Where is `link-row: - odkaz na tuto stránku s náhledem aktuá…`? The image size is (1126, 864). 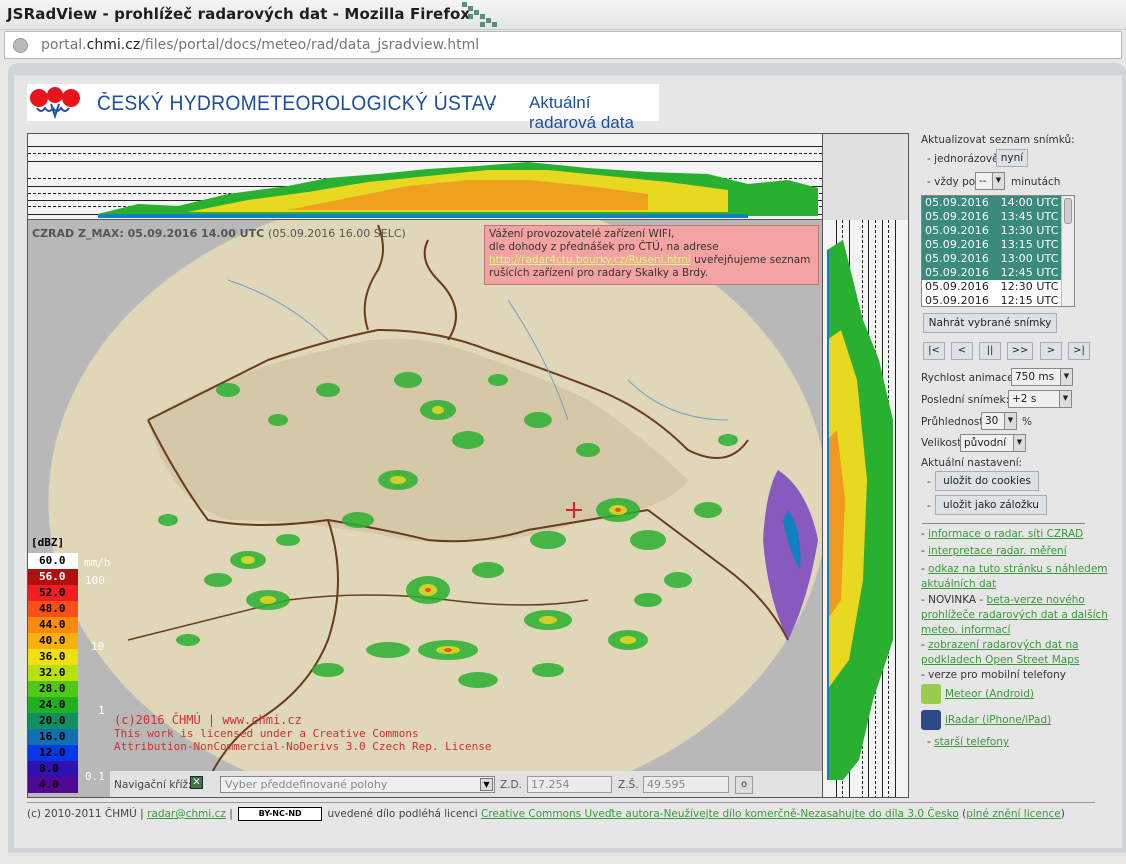 link-row: - odkaz na tuto stránku s náhledem aktuá… is located at coordinates (1014, 576).